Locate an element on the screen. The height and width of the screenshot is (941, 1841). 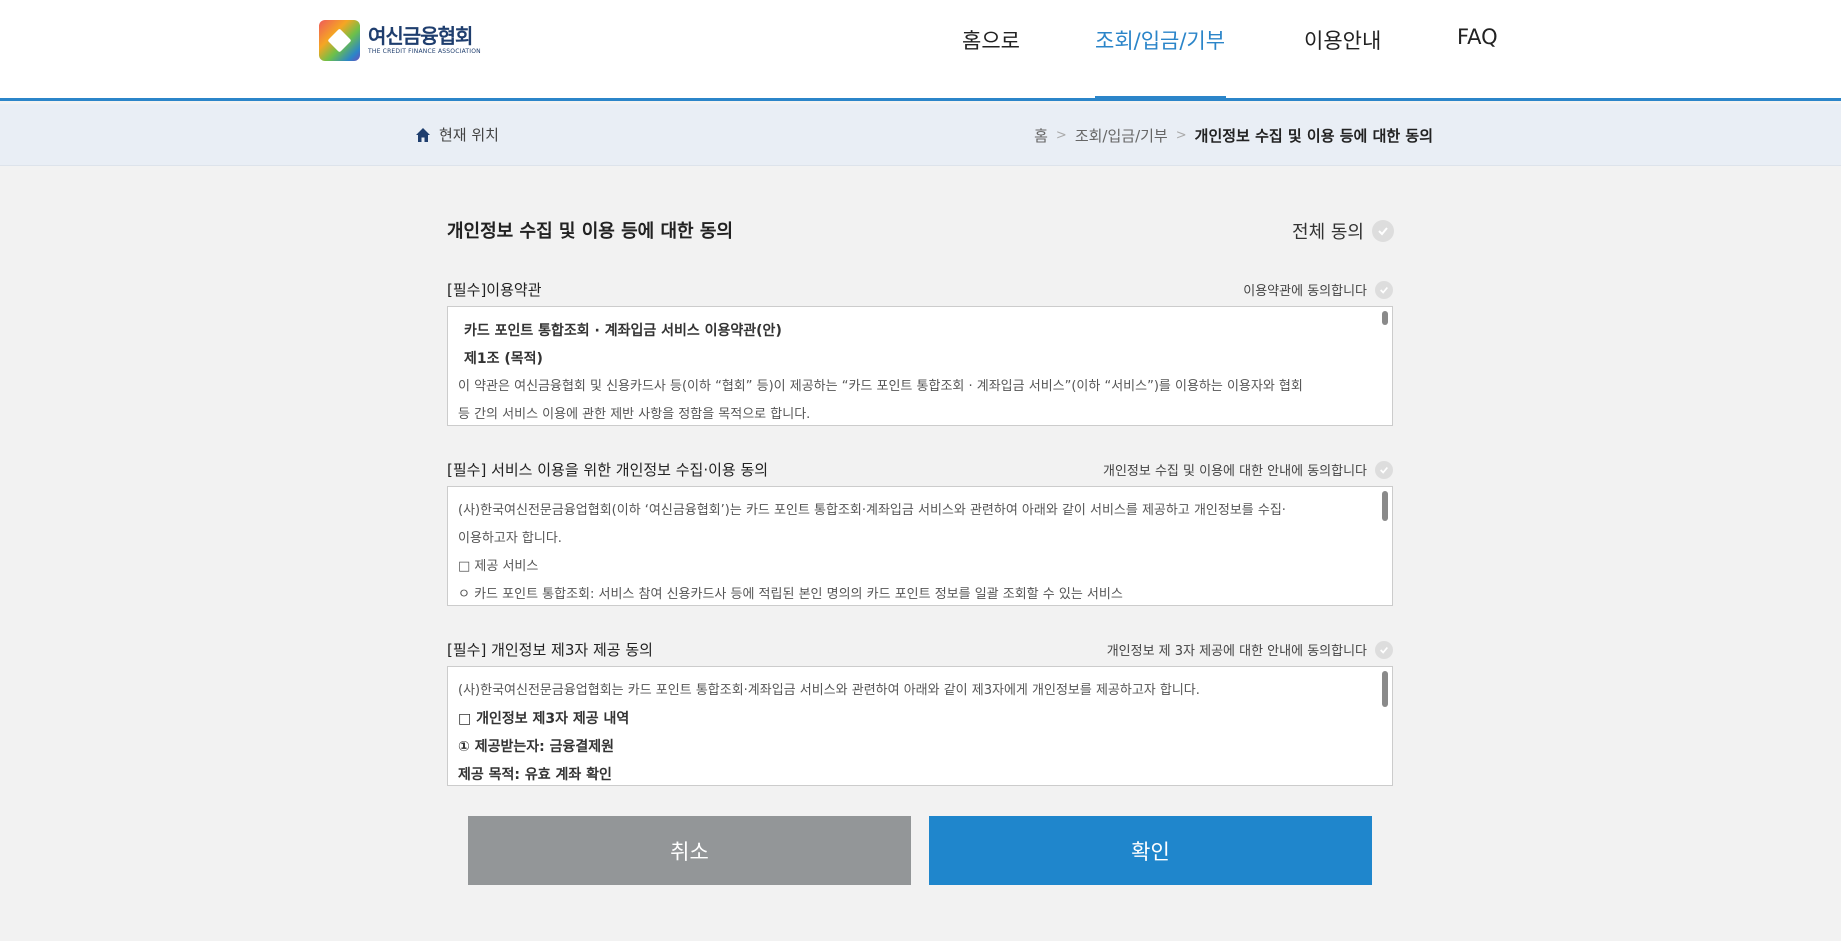
breadcrumb-current: 개인정보 수집 및 이용 등에 대한 동의 is located at coordinates (1313, 136).